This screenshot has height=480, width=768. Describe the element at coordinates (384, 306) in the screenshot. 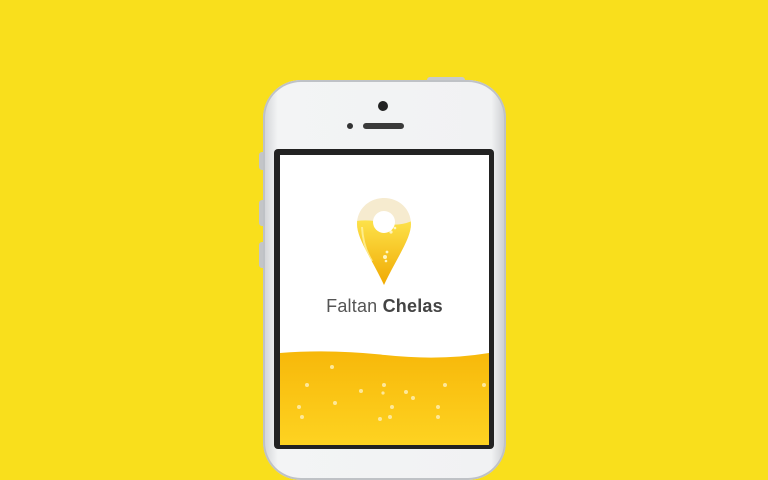

I see `app-title: Faltan Chelas` at that location.